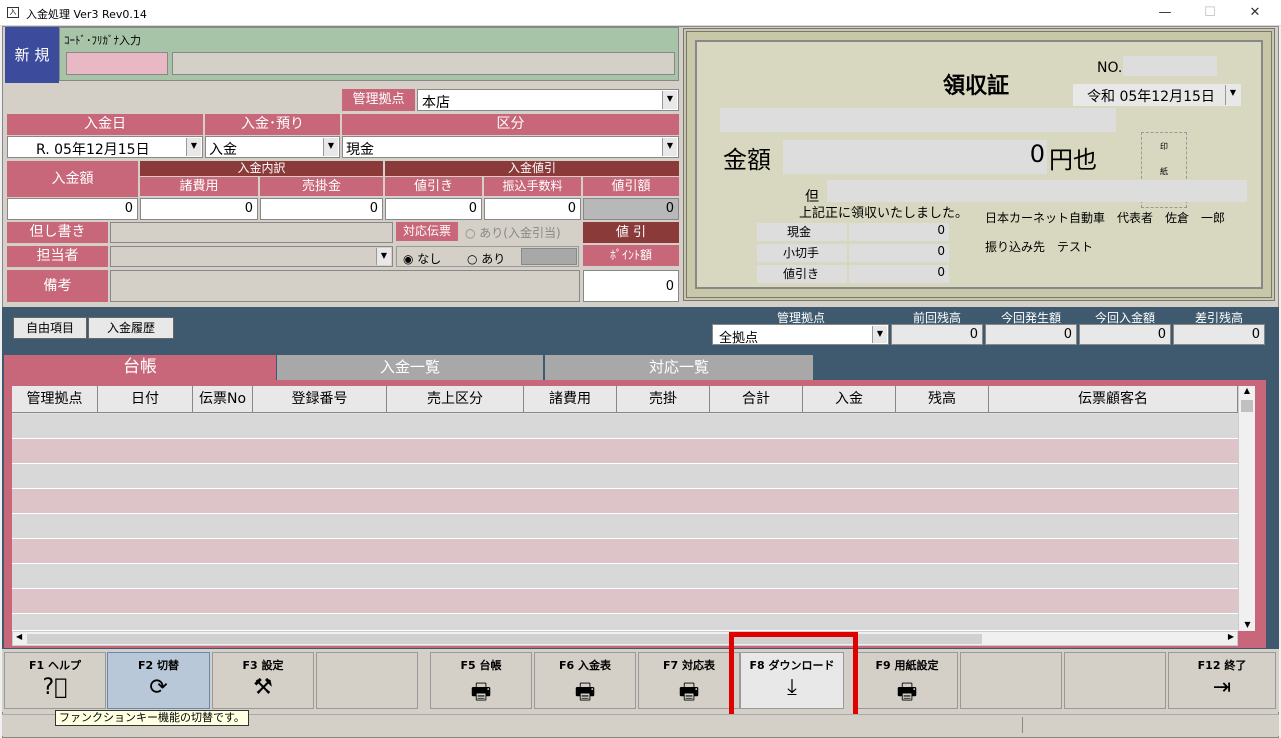  I want to click on f12-exit-button: F12 終了 ⇥, so click(1222, 680).